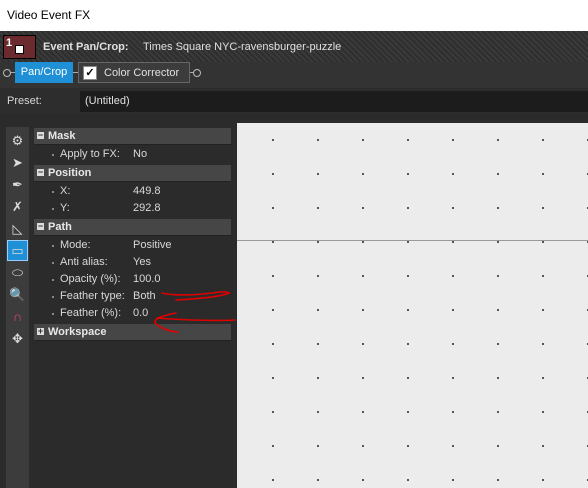  What do you see at coordinates (132, 191) in the screenshot?
I see `prop-x: X: 449.8` at bounding box center [132, 191].